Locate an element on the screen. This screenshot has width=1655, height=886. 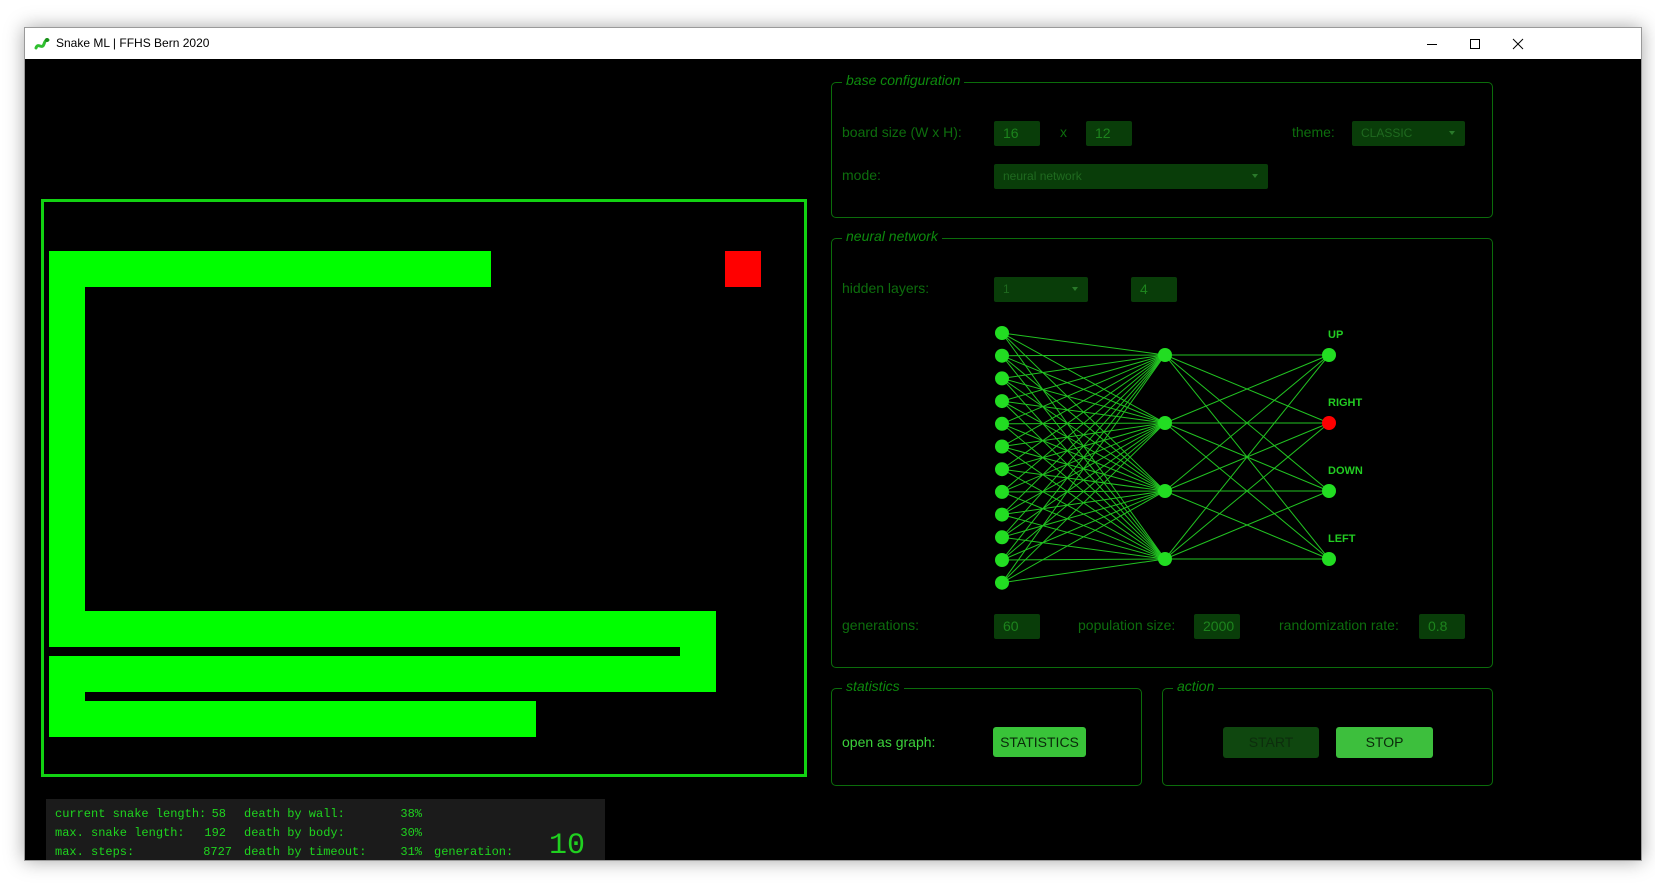
statistics-legend: statistics is located at coordinates (873, 686).